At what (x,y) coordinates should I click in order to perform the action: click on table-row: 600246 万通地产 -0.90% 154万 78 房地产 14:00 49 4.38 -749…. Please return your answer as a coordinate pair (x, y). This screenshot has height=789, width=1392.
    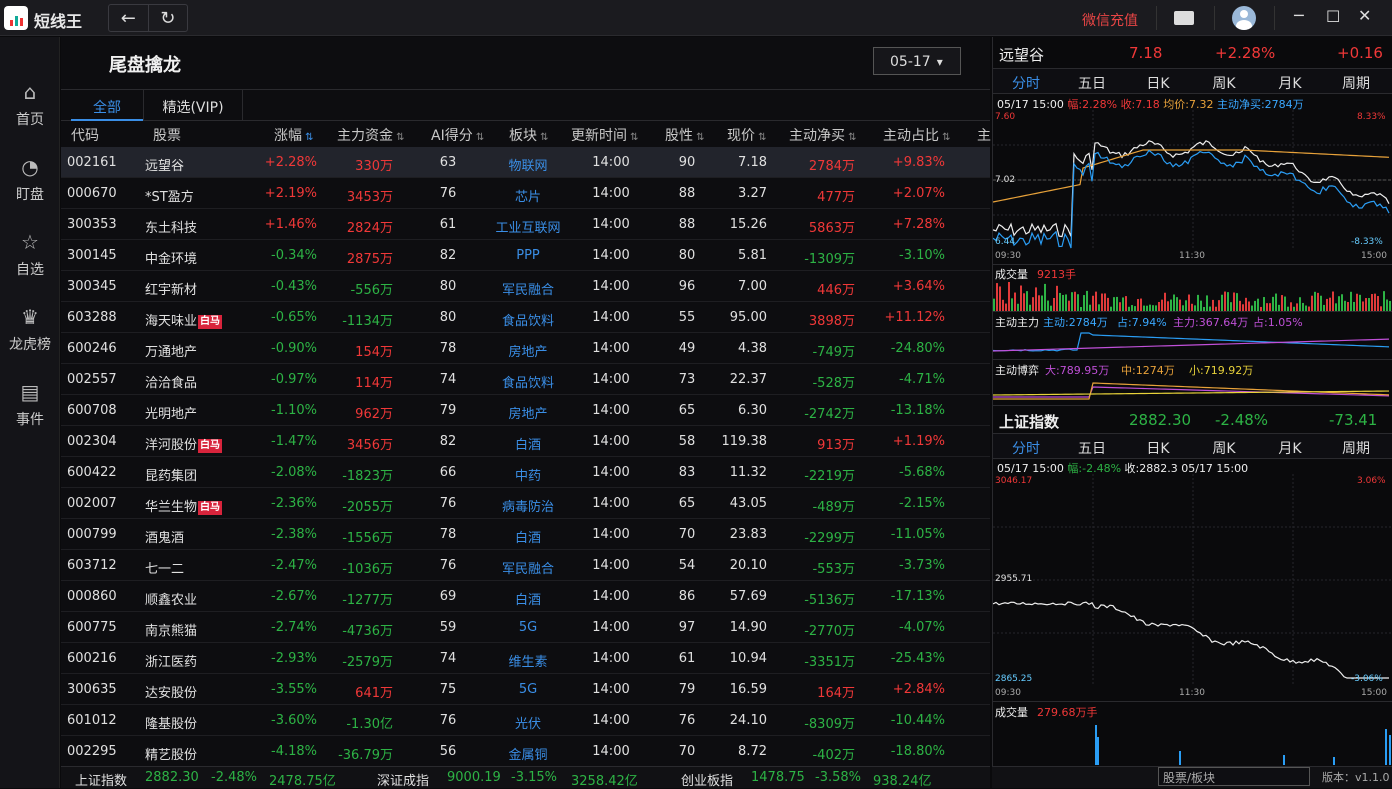
    Looking at the image, I should click on (525, 348).